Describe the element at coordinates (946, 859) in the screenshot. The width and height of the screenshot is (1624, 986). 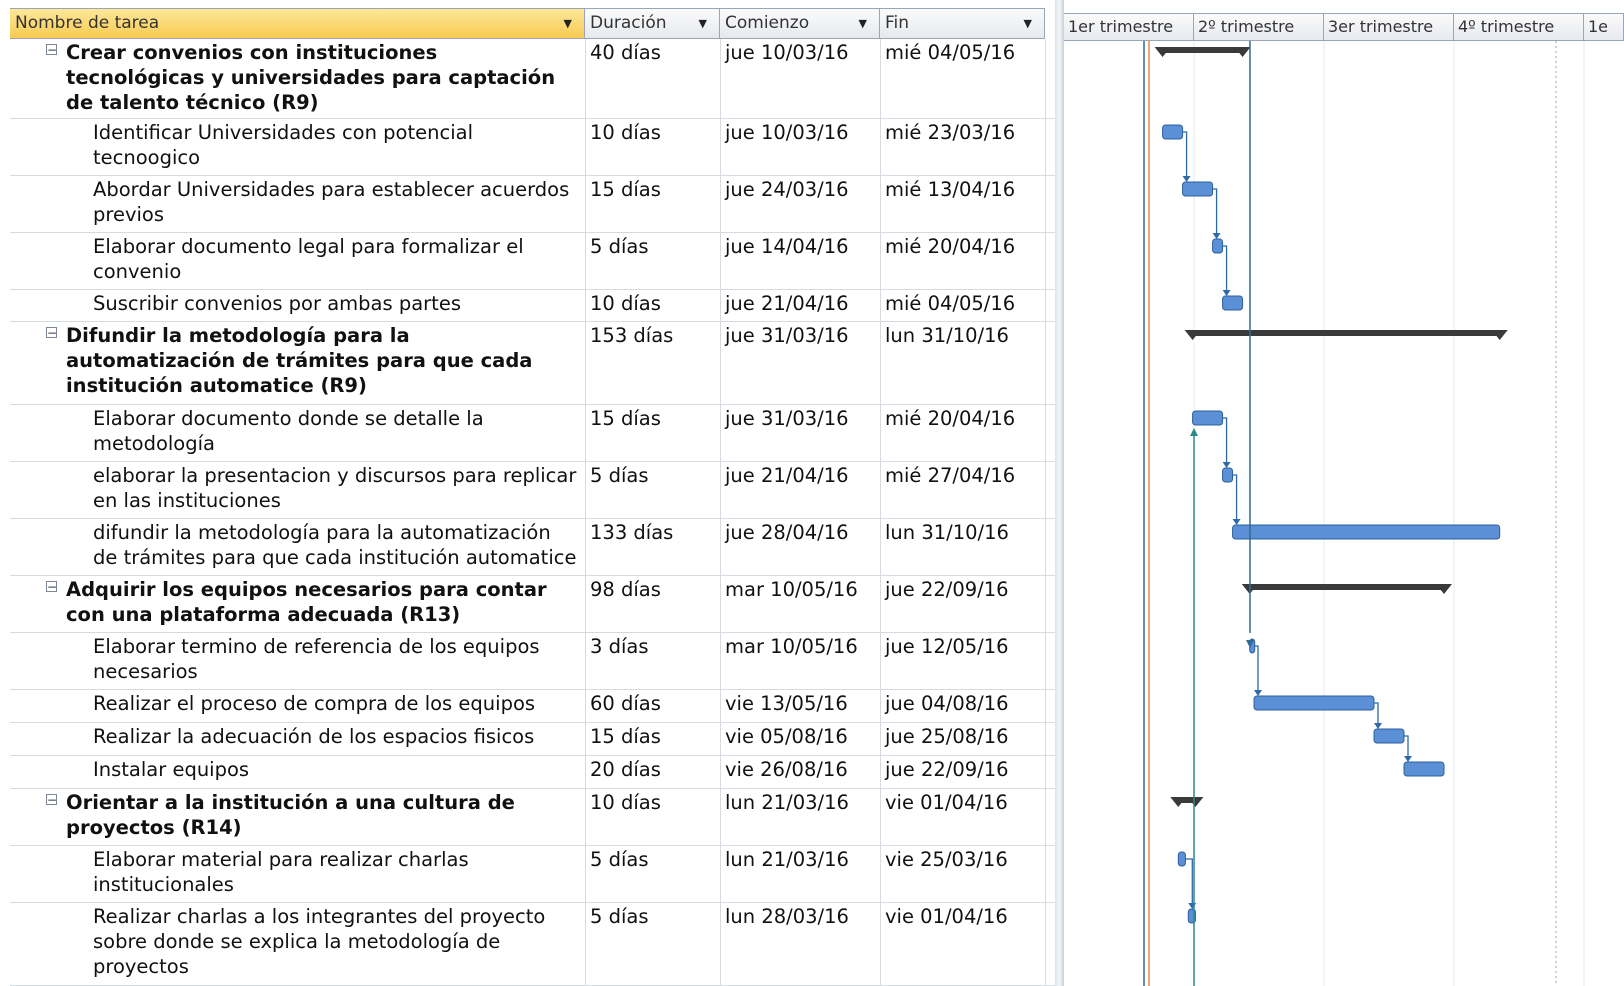
I see `task-finish: vie 25/03/16` at that location.